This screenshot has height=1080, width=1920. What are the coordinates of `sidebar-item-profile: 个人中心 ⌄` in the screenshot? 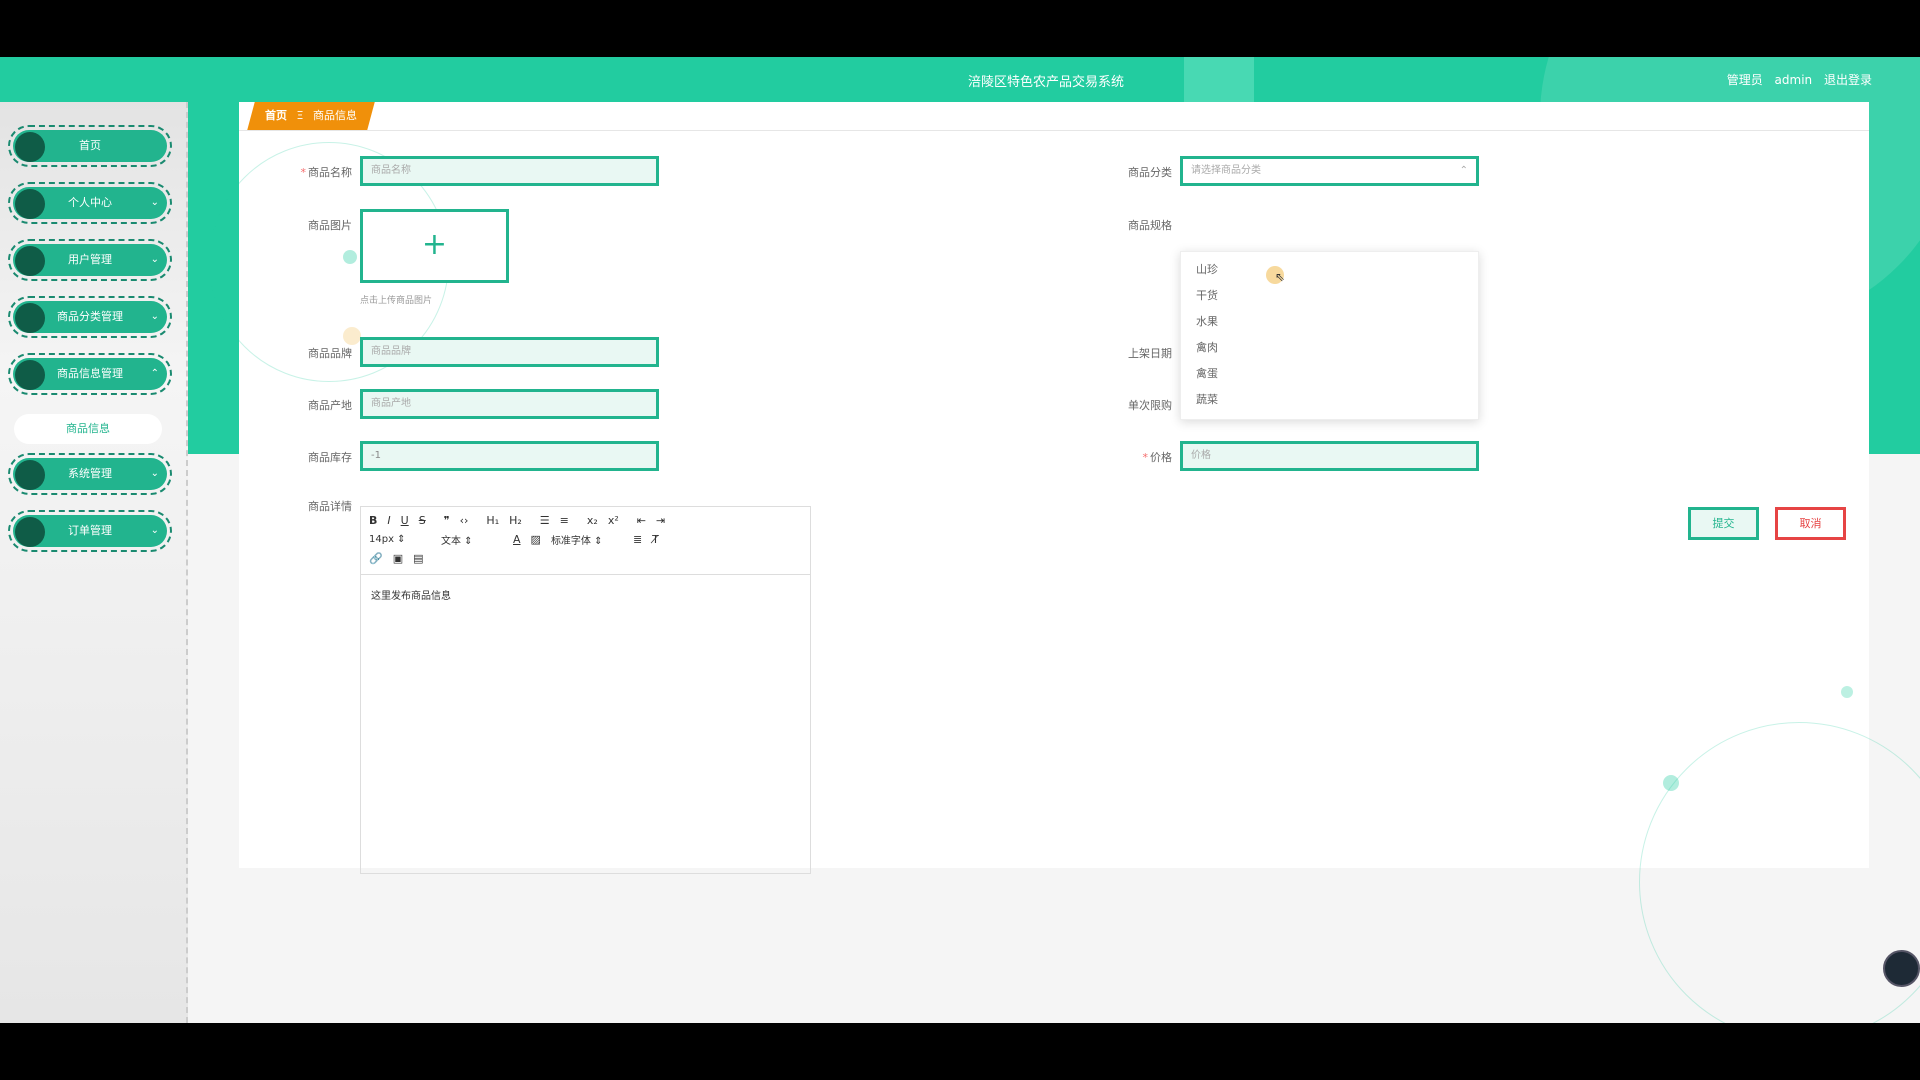 It's located at (90, 203).